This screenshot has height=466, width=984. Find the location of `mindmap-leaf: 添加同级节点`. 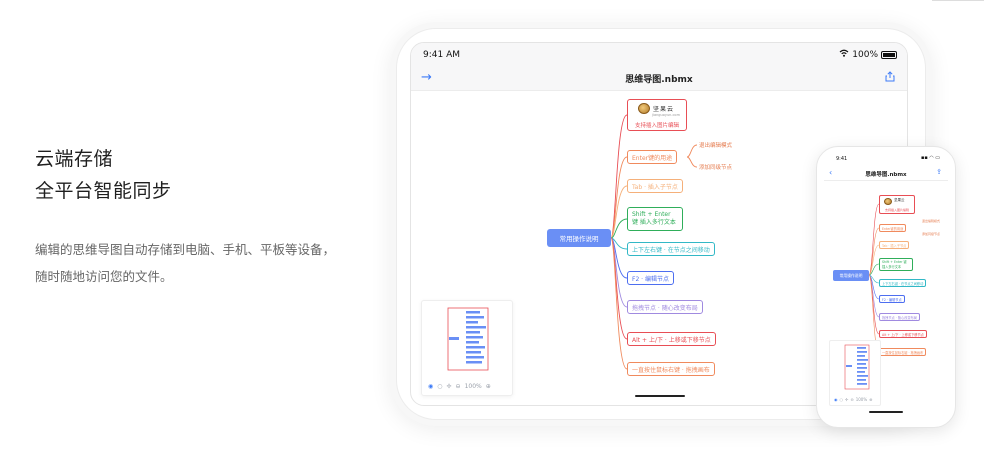

mindmap-leaf: 添加同级节点 is located at coordinates (715, 167).